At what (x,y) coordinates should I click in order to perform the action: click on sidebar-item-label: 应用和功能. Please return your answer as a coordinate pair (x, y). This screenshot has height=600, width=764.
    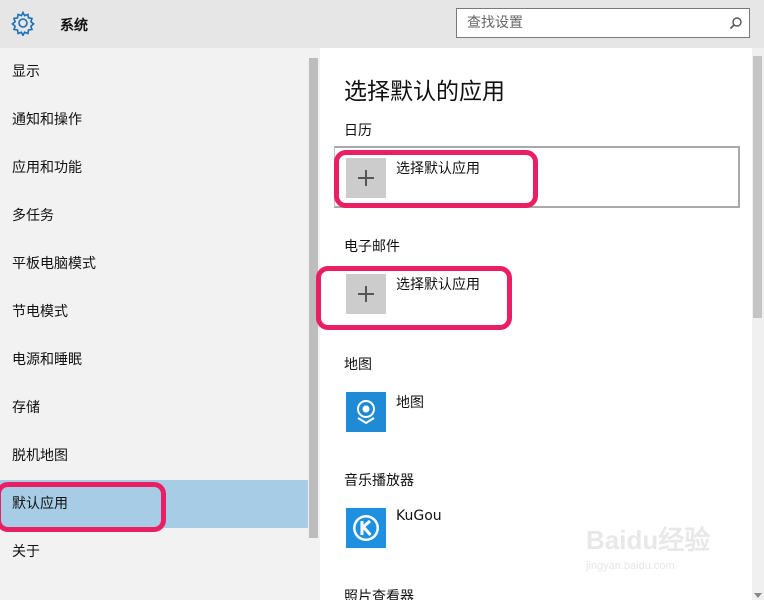
    Looking at the image, I should click on (47, 168).